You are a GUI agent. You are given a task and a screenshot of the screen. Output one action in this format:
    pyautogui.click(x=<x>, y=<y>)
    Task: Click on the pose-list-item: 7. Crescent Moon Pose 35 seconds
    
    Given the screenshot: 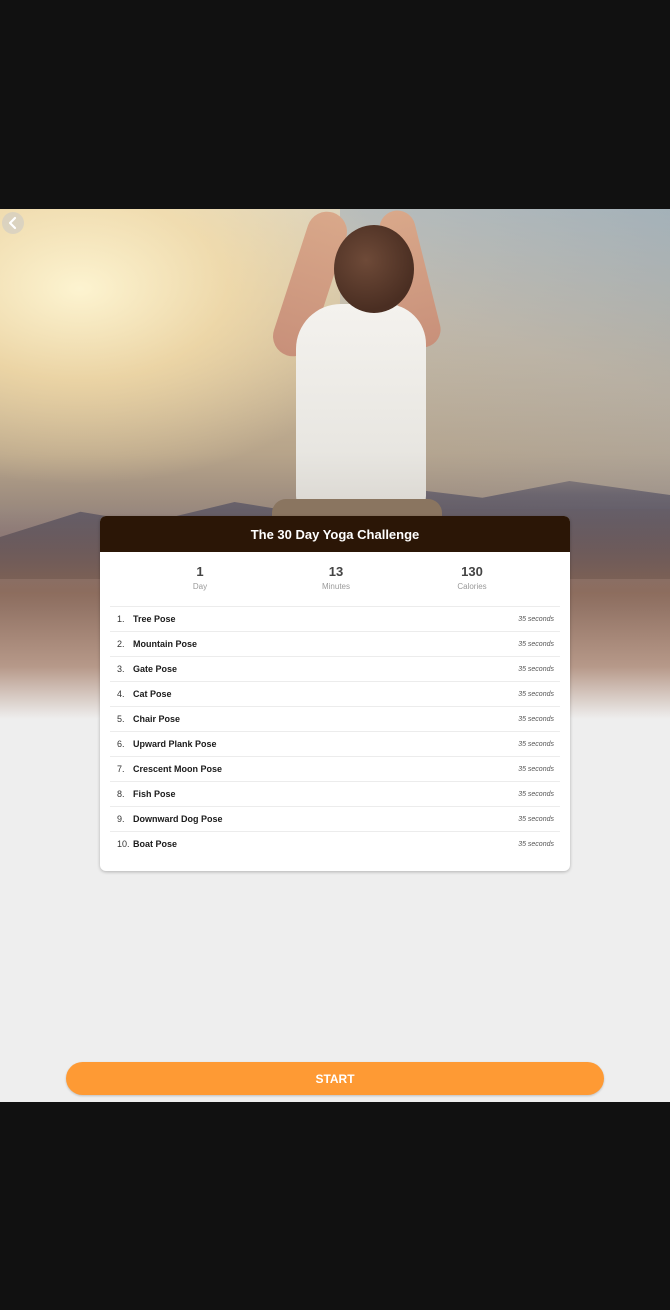 What is the action you would take?
    pyautogui.click(x=335, y=768)
    